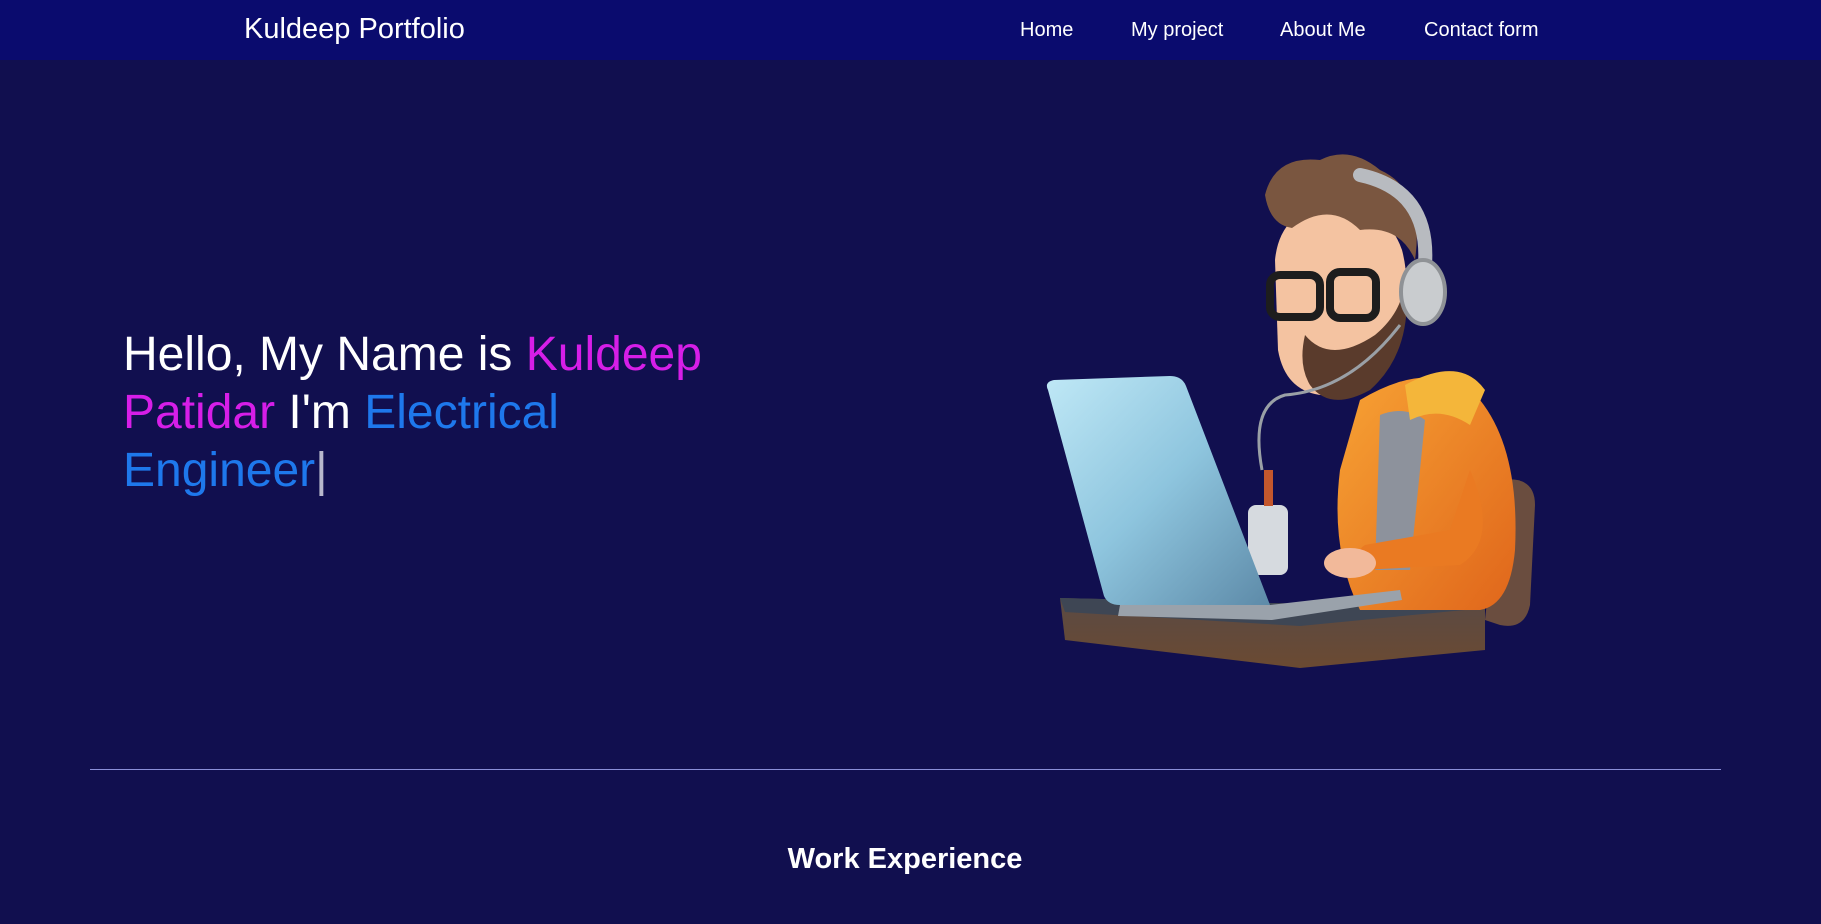  Describe the element at coordinates (199, 412) in the screenshot. I see `hero-name-last: Patidar` at that location.